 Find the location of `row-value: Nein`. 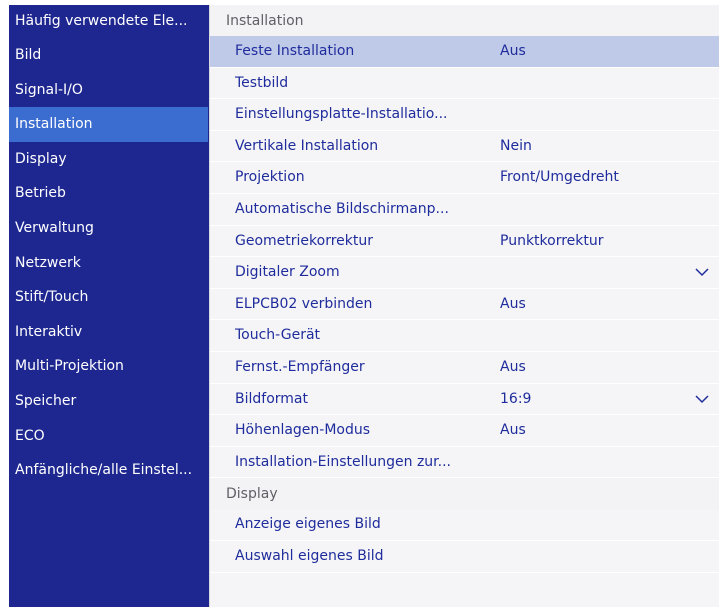

row-value: Nein is located at coordinates (516, 145).